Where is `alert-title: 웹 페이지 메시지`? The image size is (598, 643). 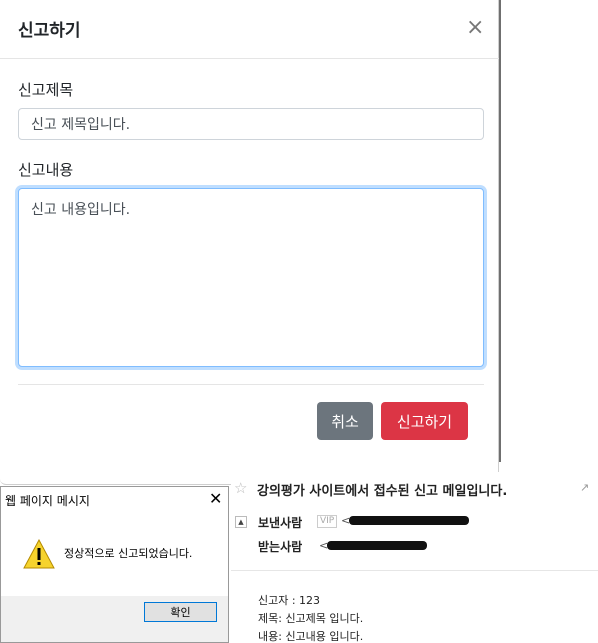
alert-title: 웹 페이지 메시지 is located at coordinates (47, 501).